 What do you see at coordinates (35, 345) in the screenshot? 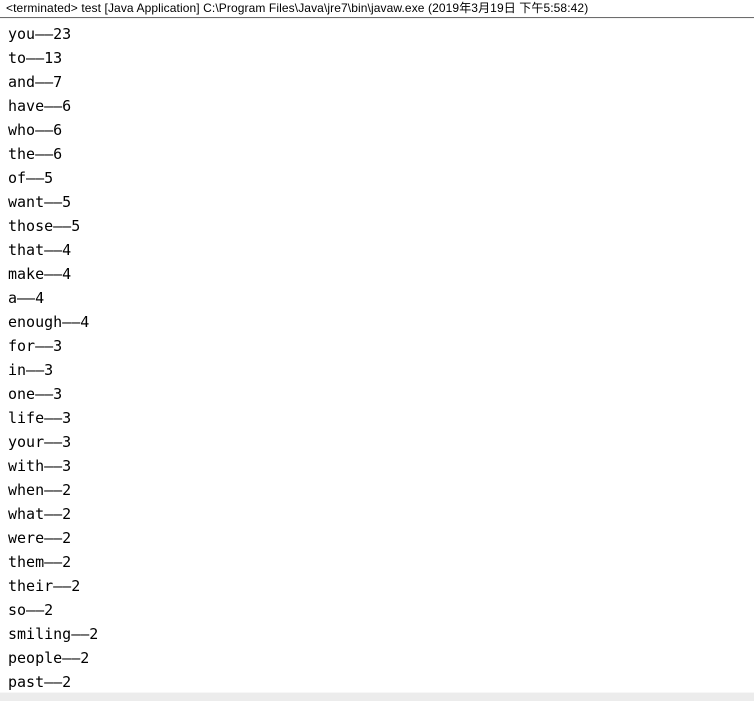
I see `console-line: for——3` at bounding box center [35, 345].